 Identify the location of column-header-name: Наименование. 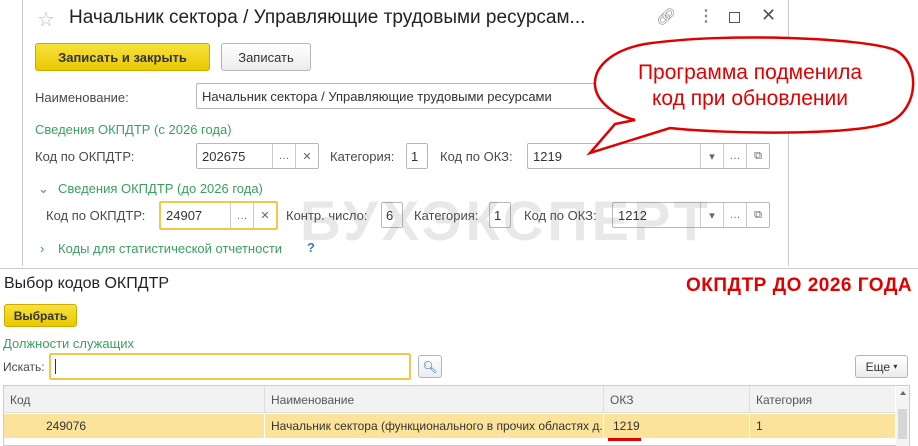
(433, 399).